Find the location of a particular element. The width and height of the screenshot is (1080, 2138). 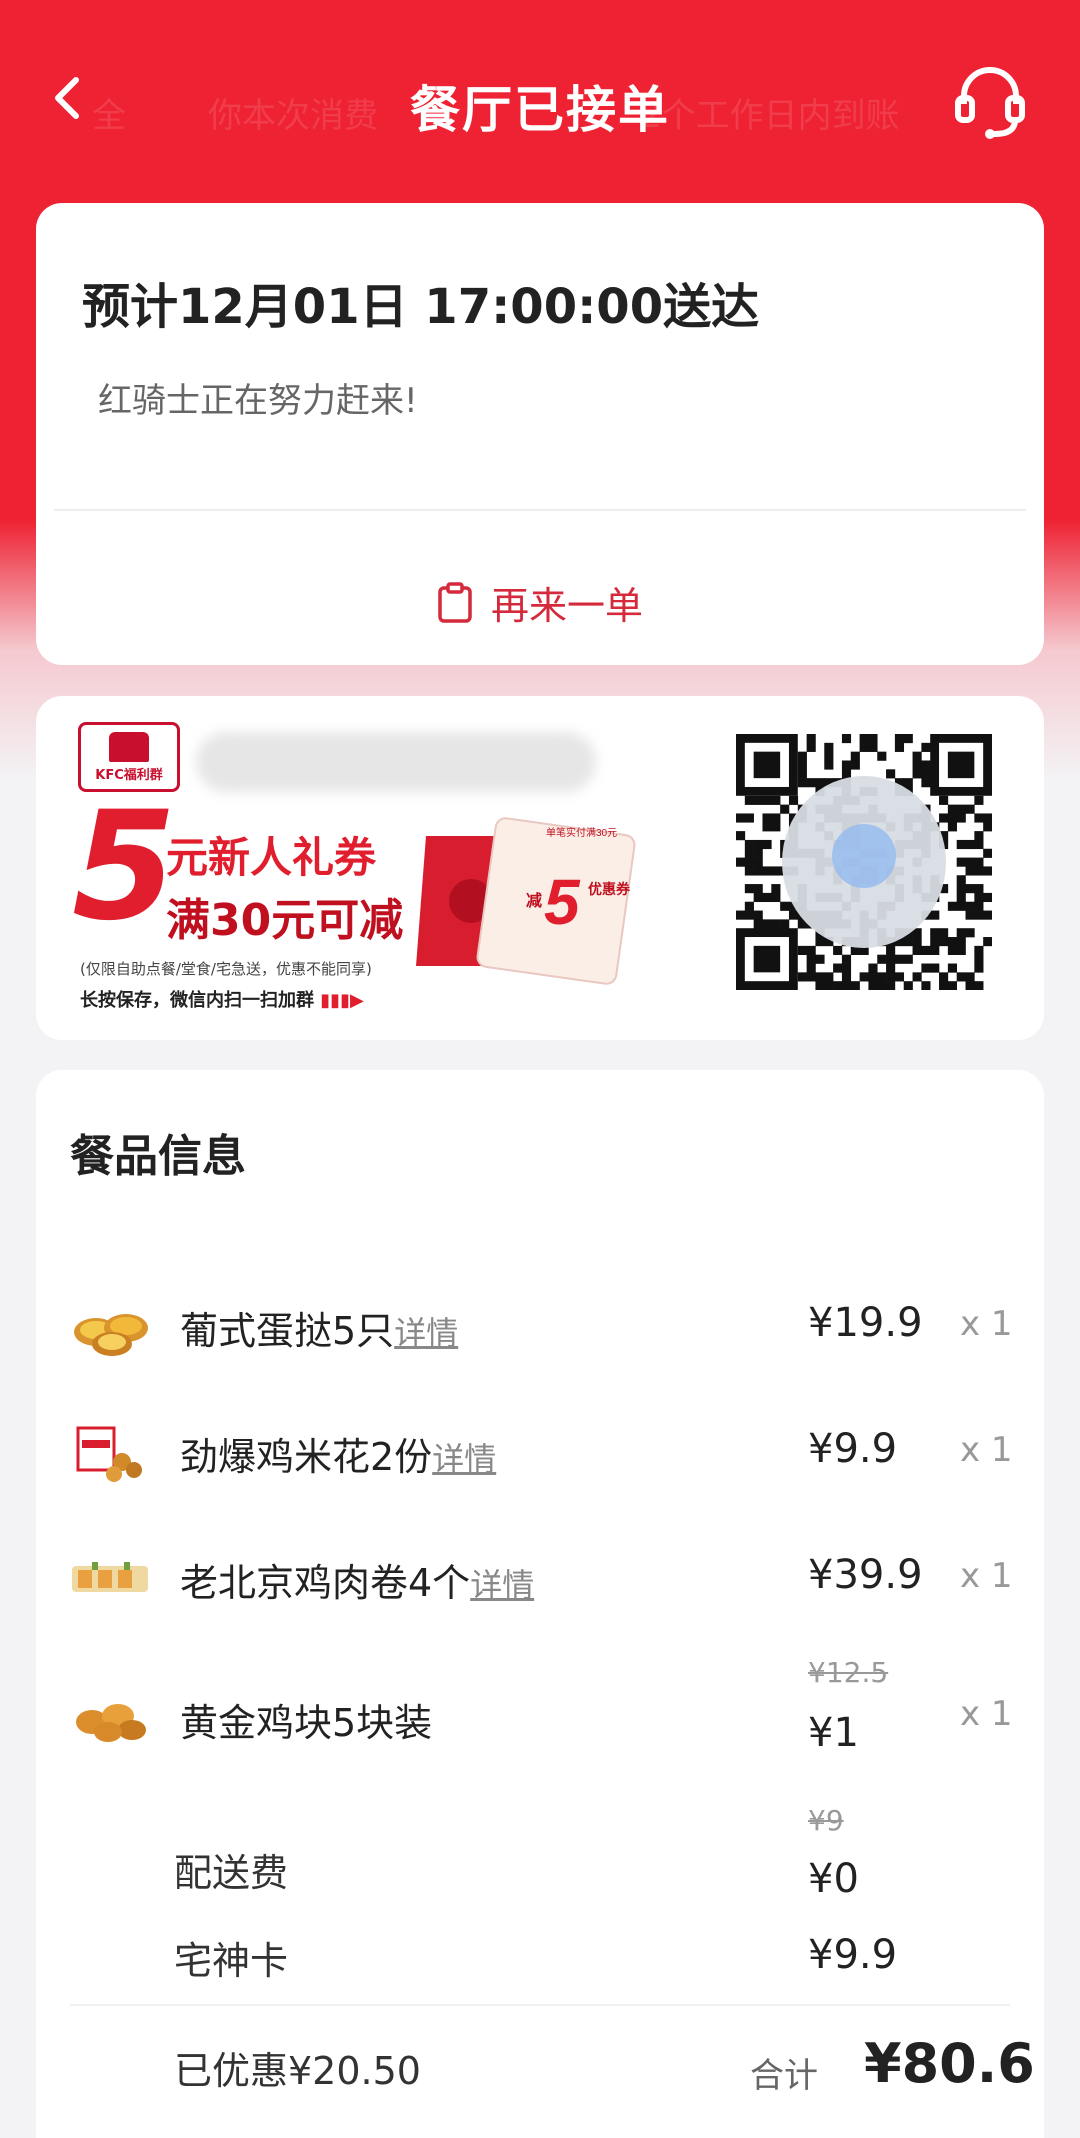

item-name: 黄金鸡块5块装 is located at coordinates (306, 1723).